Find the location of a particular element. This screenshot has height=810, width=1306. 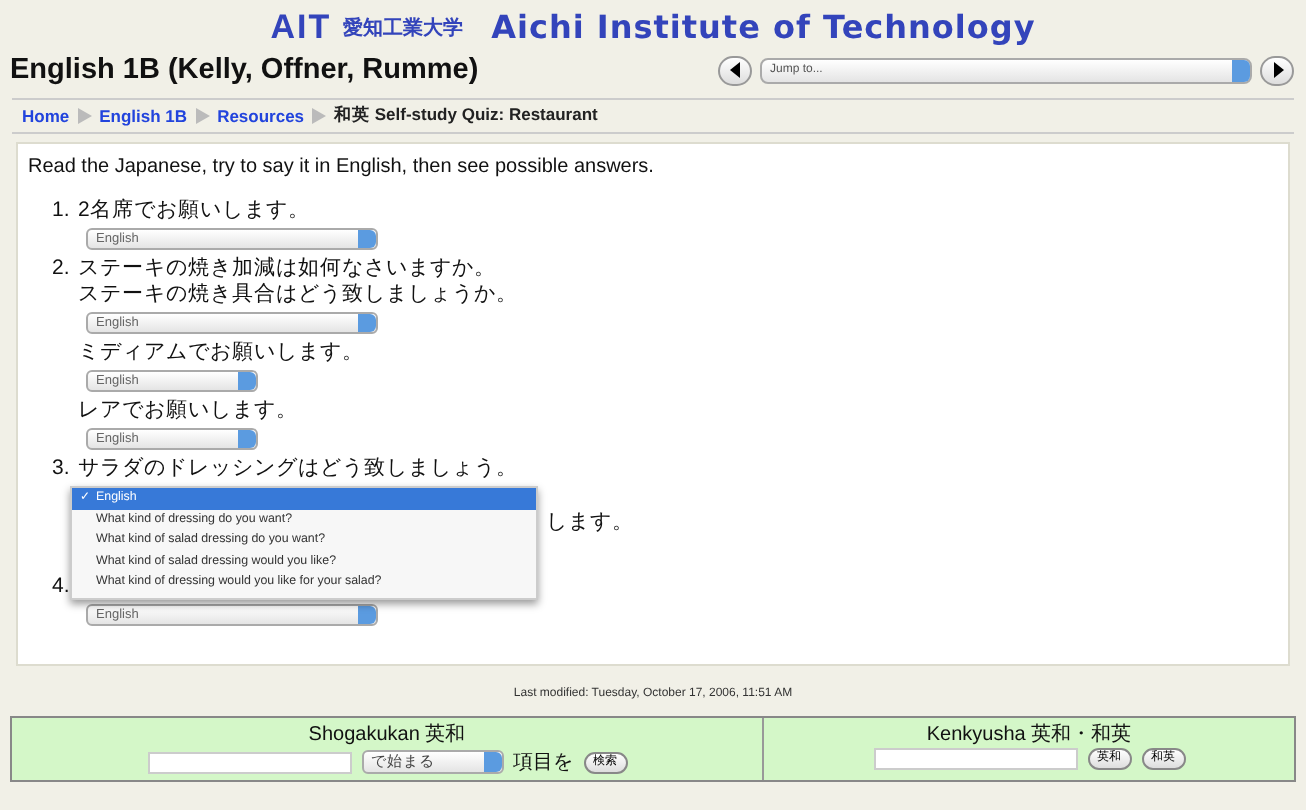

question-number: 2. is located at coordinates (62, 270).